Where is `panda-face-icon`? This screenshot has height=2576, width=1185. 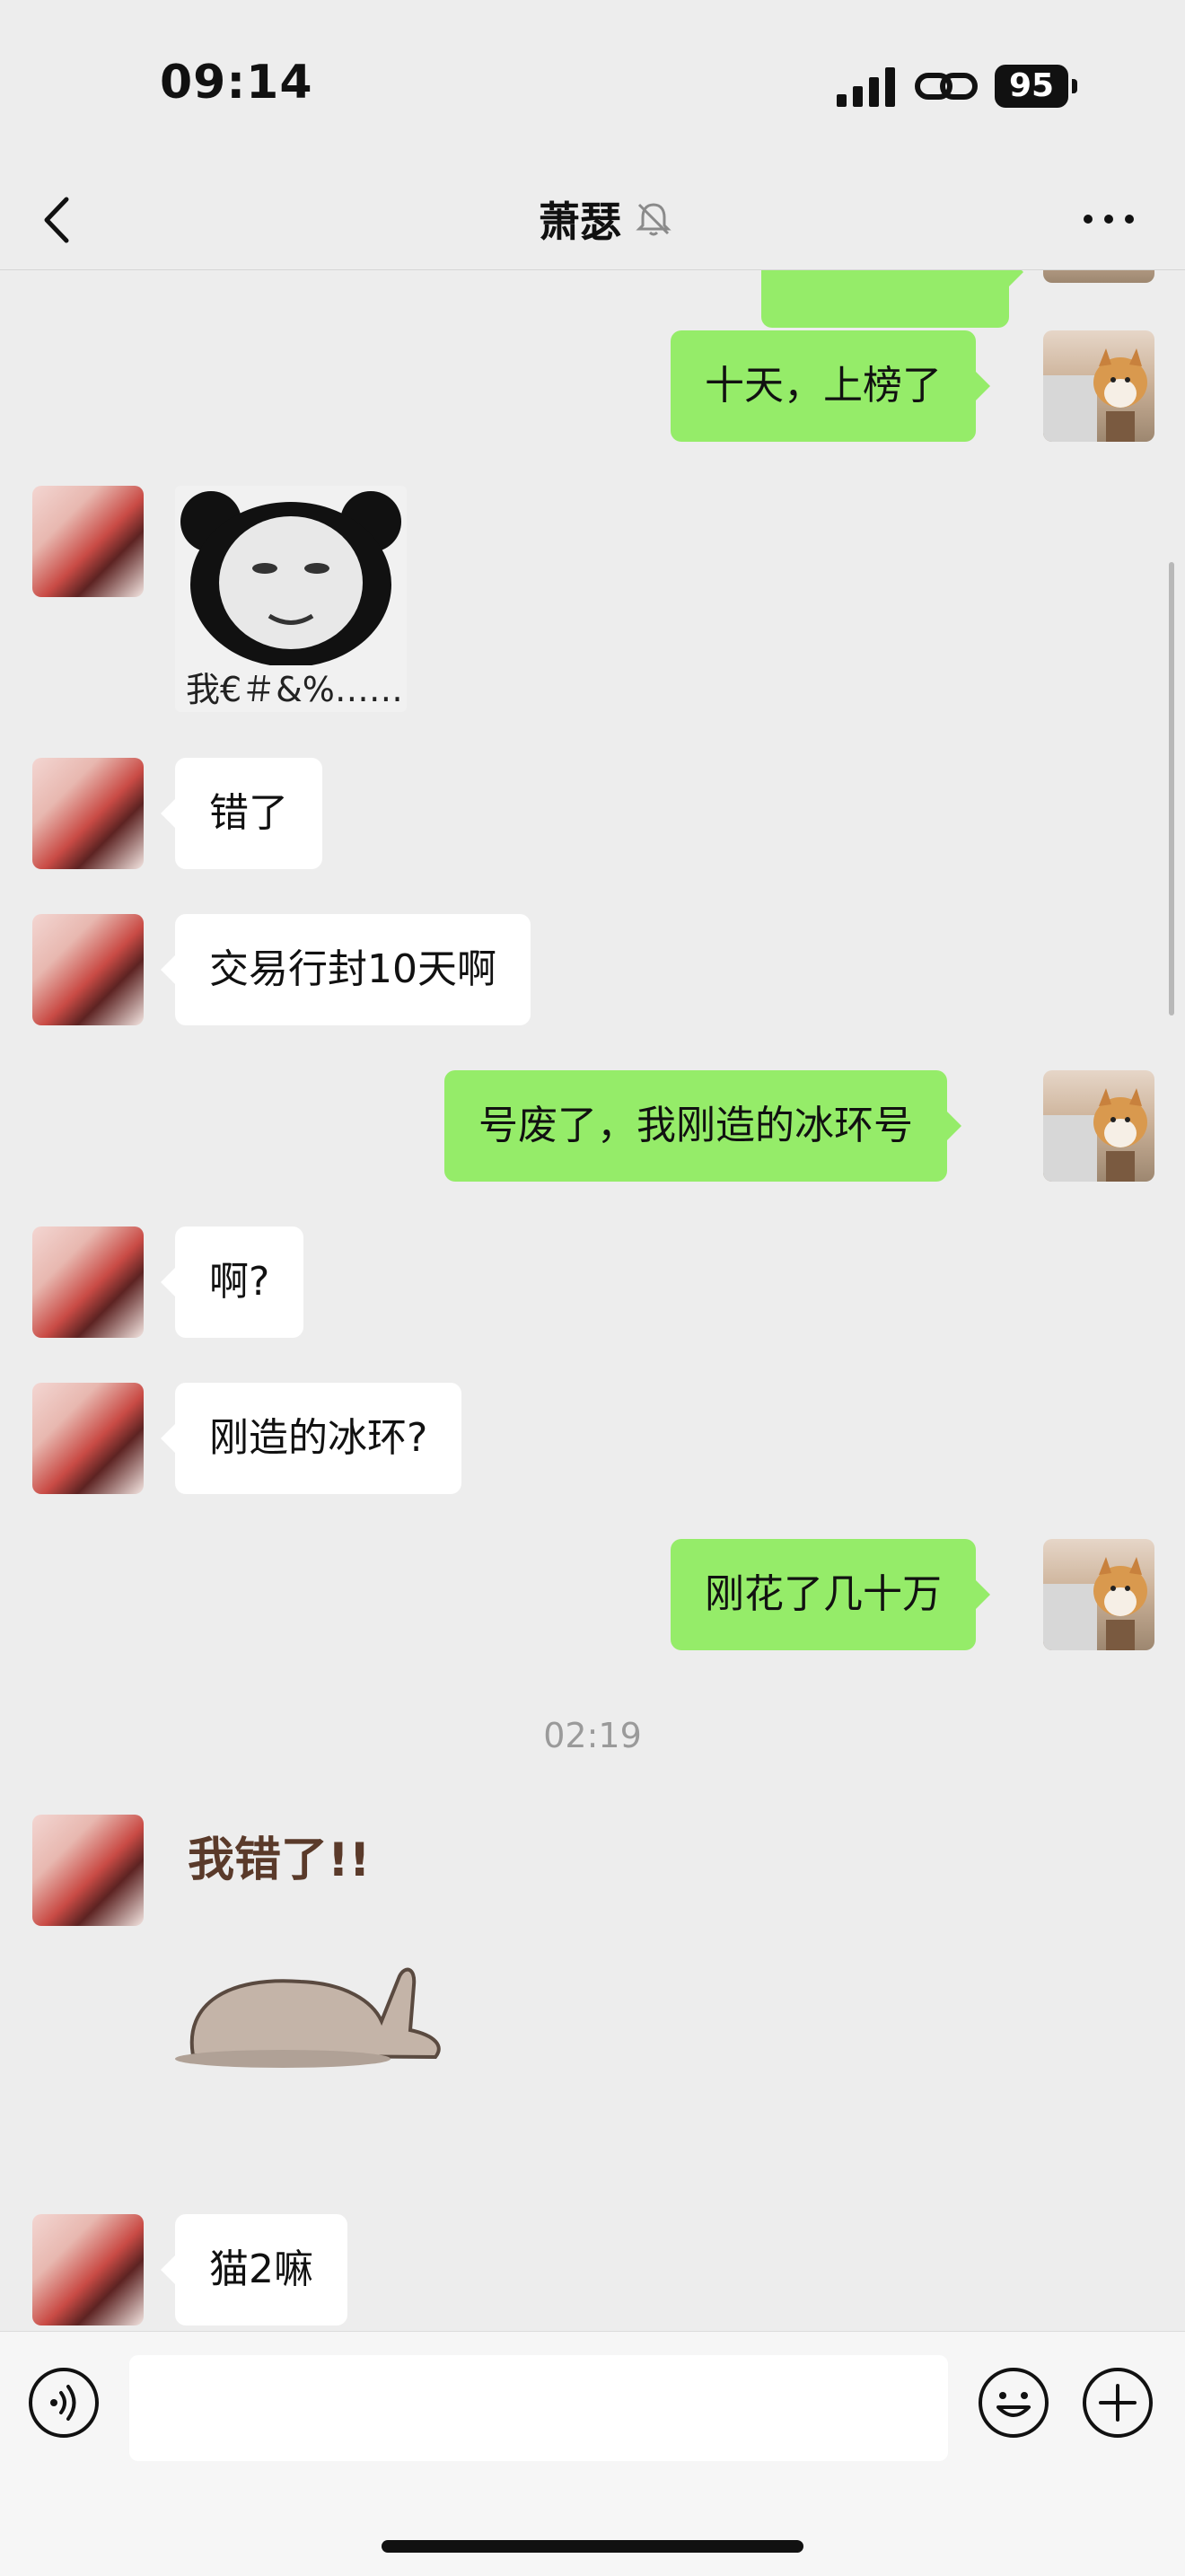 panda-face-icon is located at coordinates (290, 579).